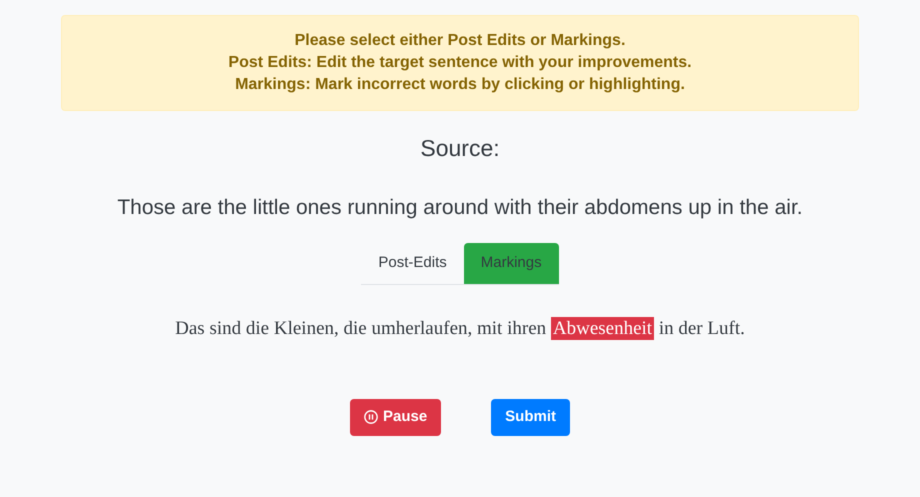  I want to click on marked-word: Abwesenheit, so click(602, 328).